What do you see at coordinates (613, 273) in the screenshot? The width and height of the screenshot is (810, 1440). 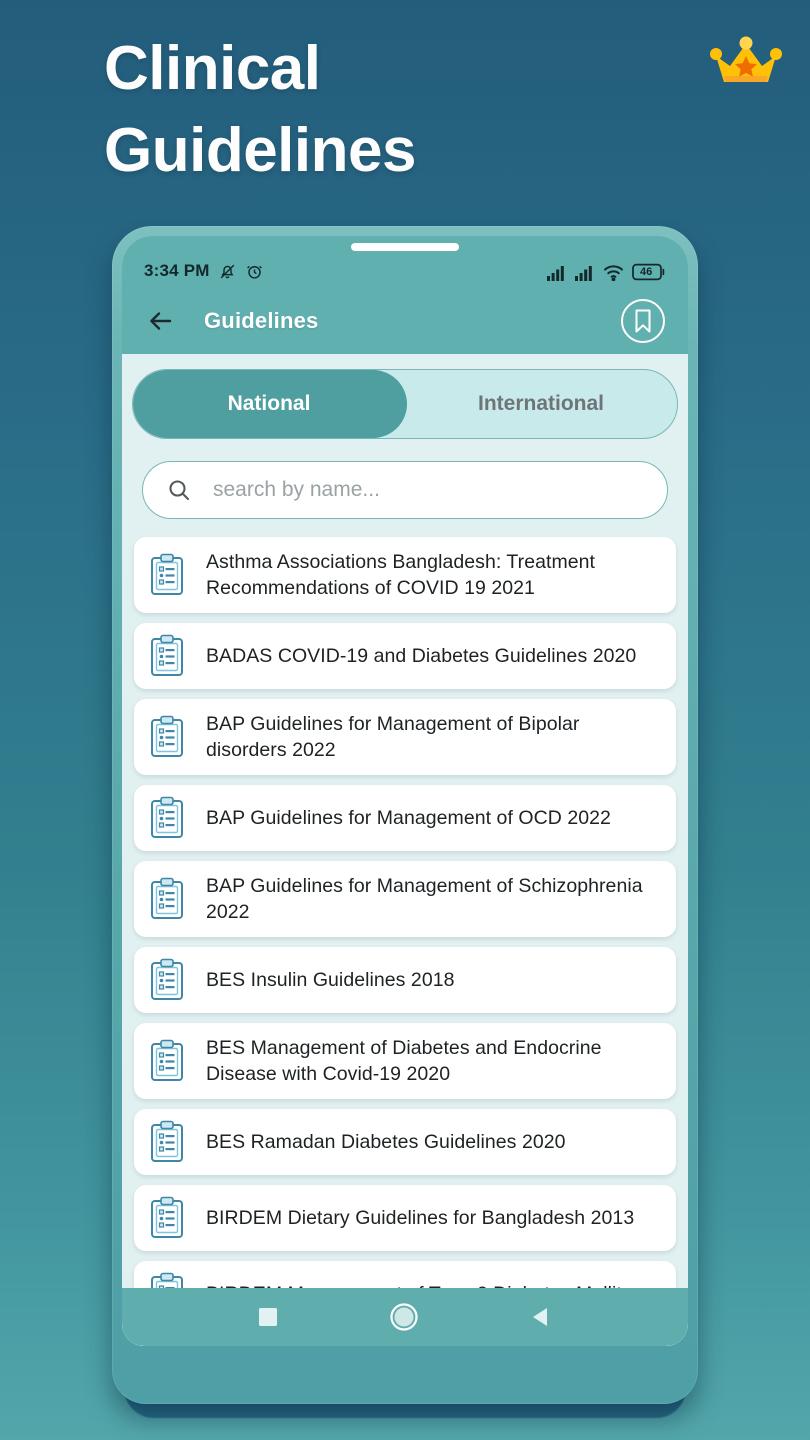 I see `wifi-icon` at bounding box center [613, 273].